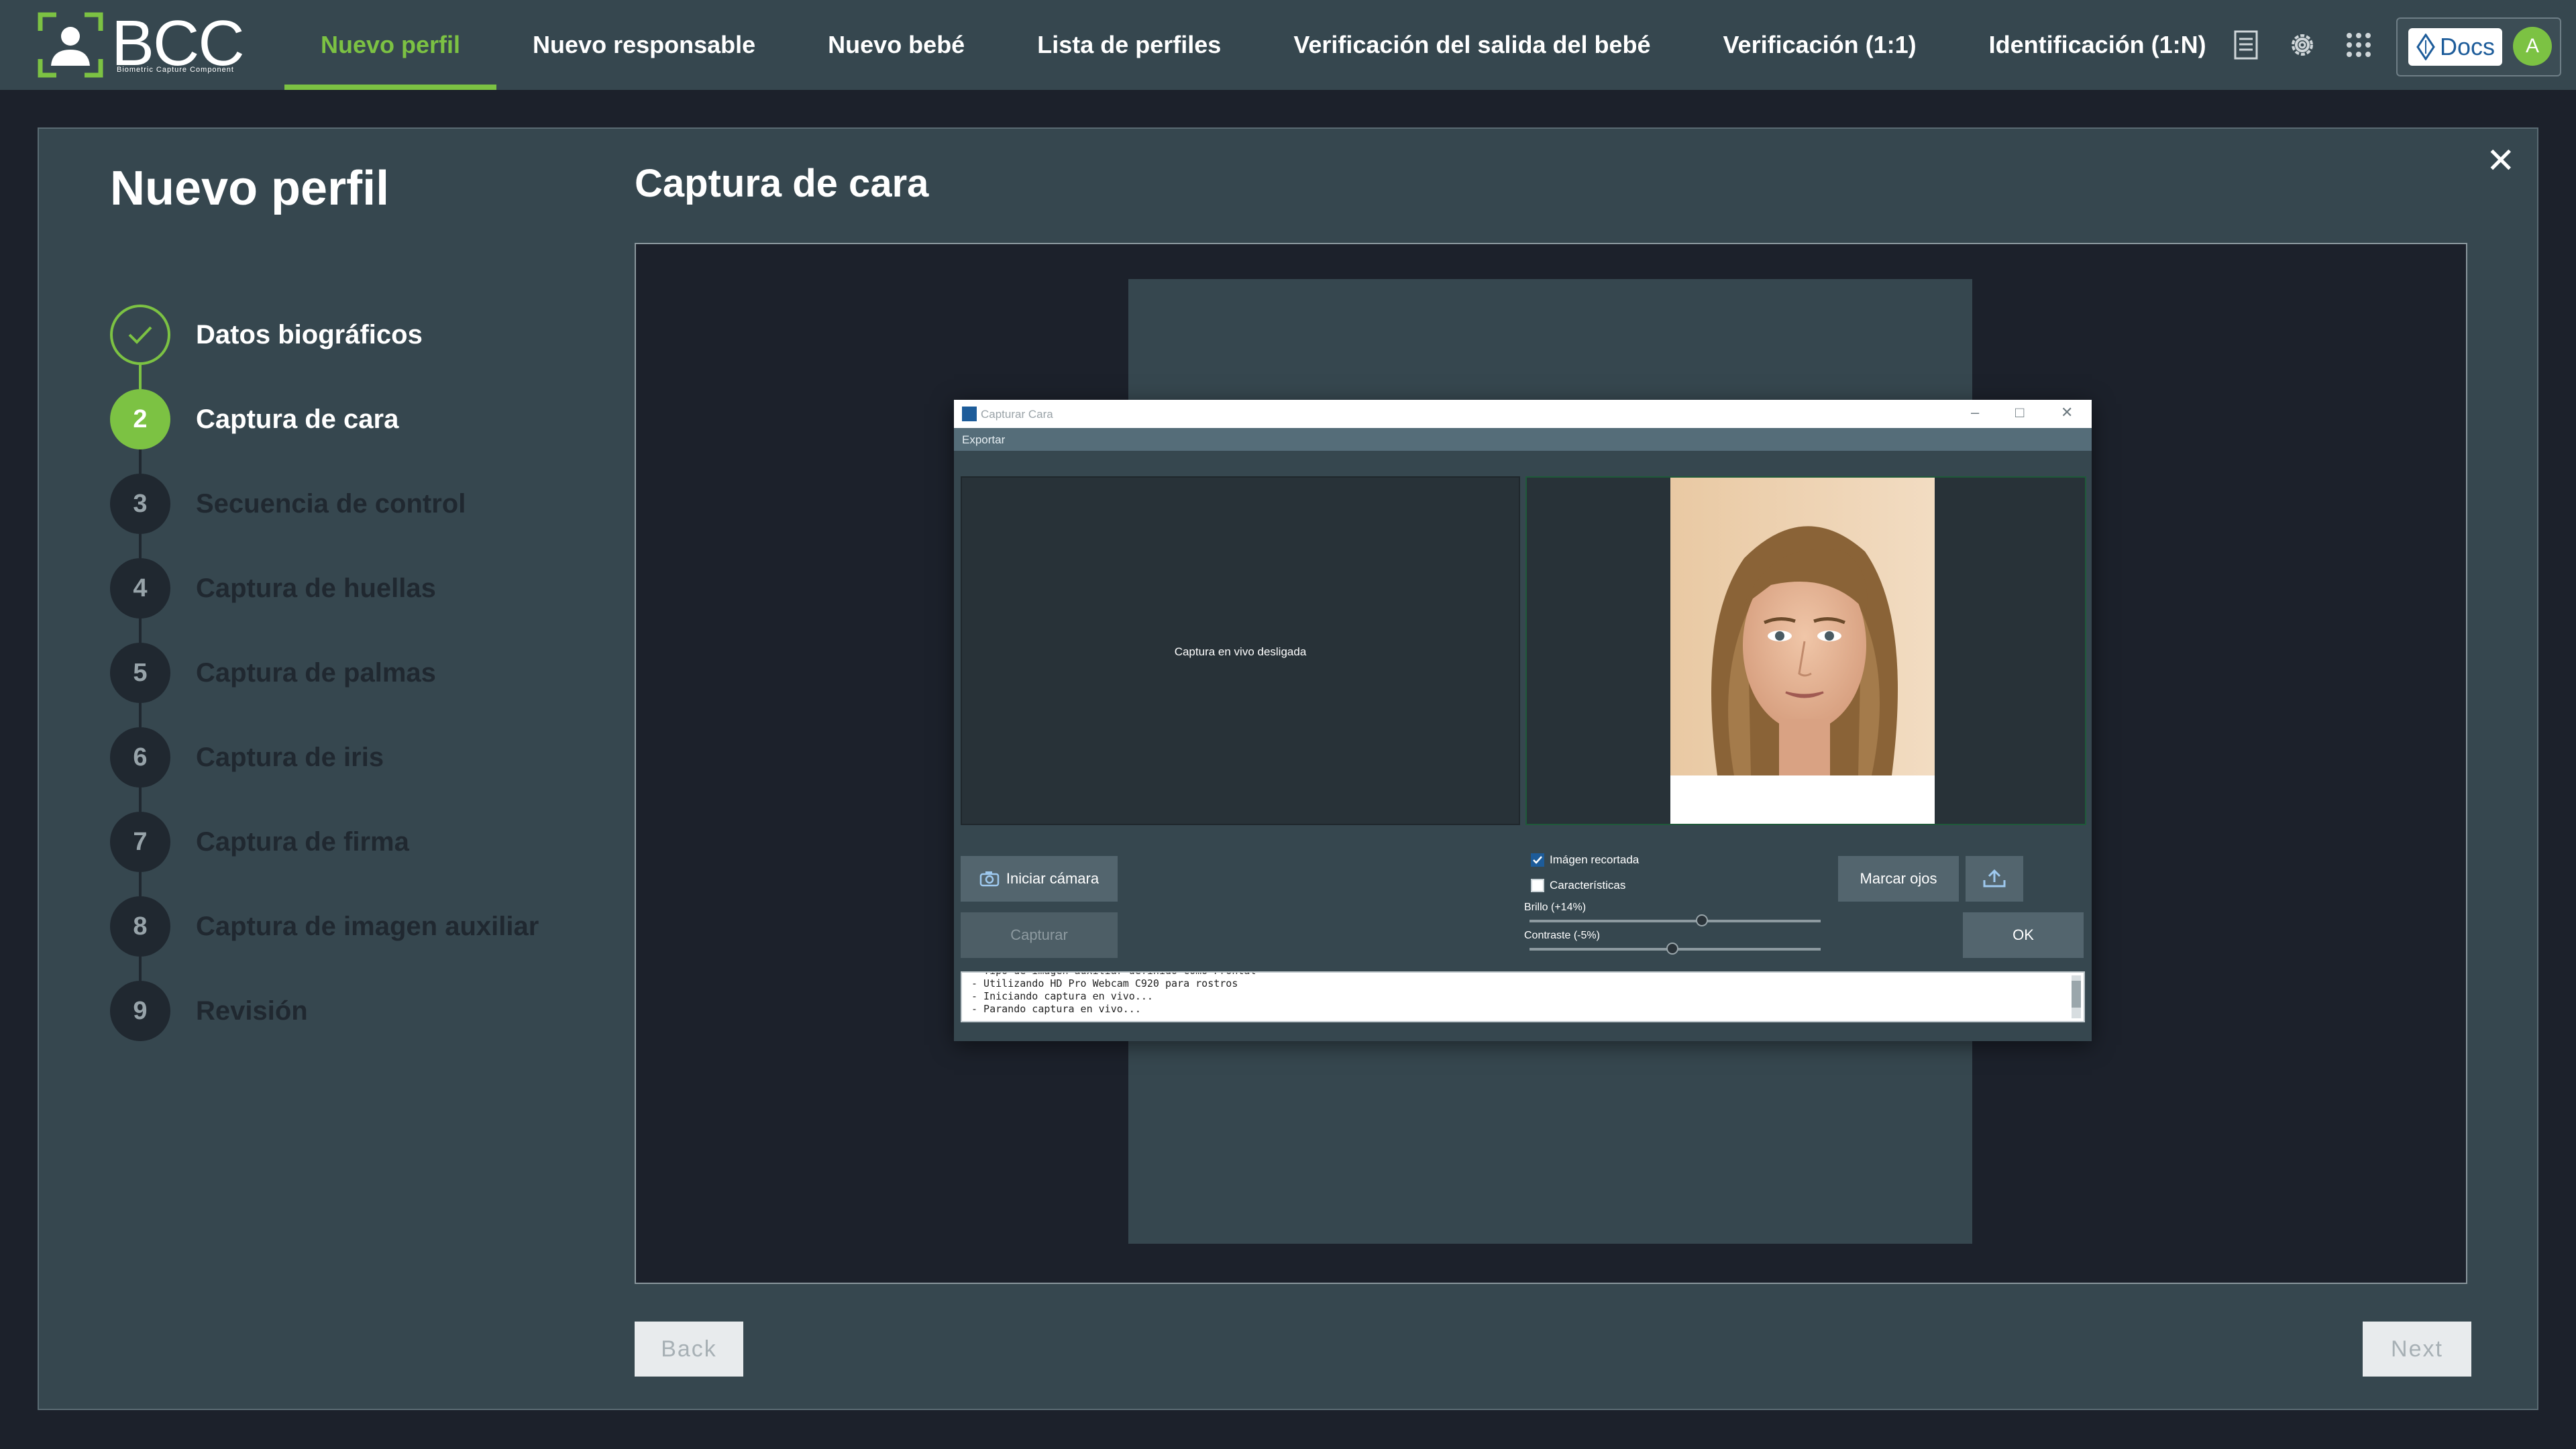  What do you see at coordinates (140, 1011) in the screenshot?
I see `step-number: 9` at bounding box center [140, 1011].